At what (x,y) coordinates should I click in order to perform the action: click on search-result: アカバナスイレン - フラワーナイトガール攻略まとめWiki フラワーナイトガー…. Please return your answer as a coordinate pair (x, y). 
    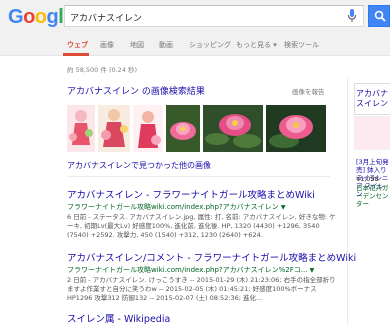
    Looking at the image, I should click on (204, 215).